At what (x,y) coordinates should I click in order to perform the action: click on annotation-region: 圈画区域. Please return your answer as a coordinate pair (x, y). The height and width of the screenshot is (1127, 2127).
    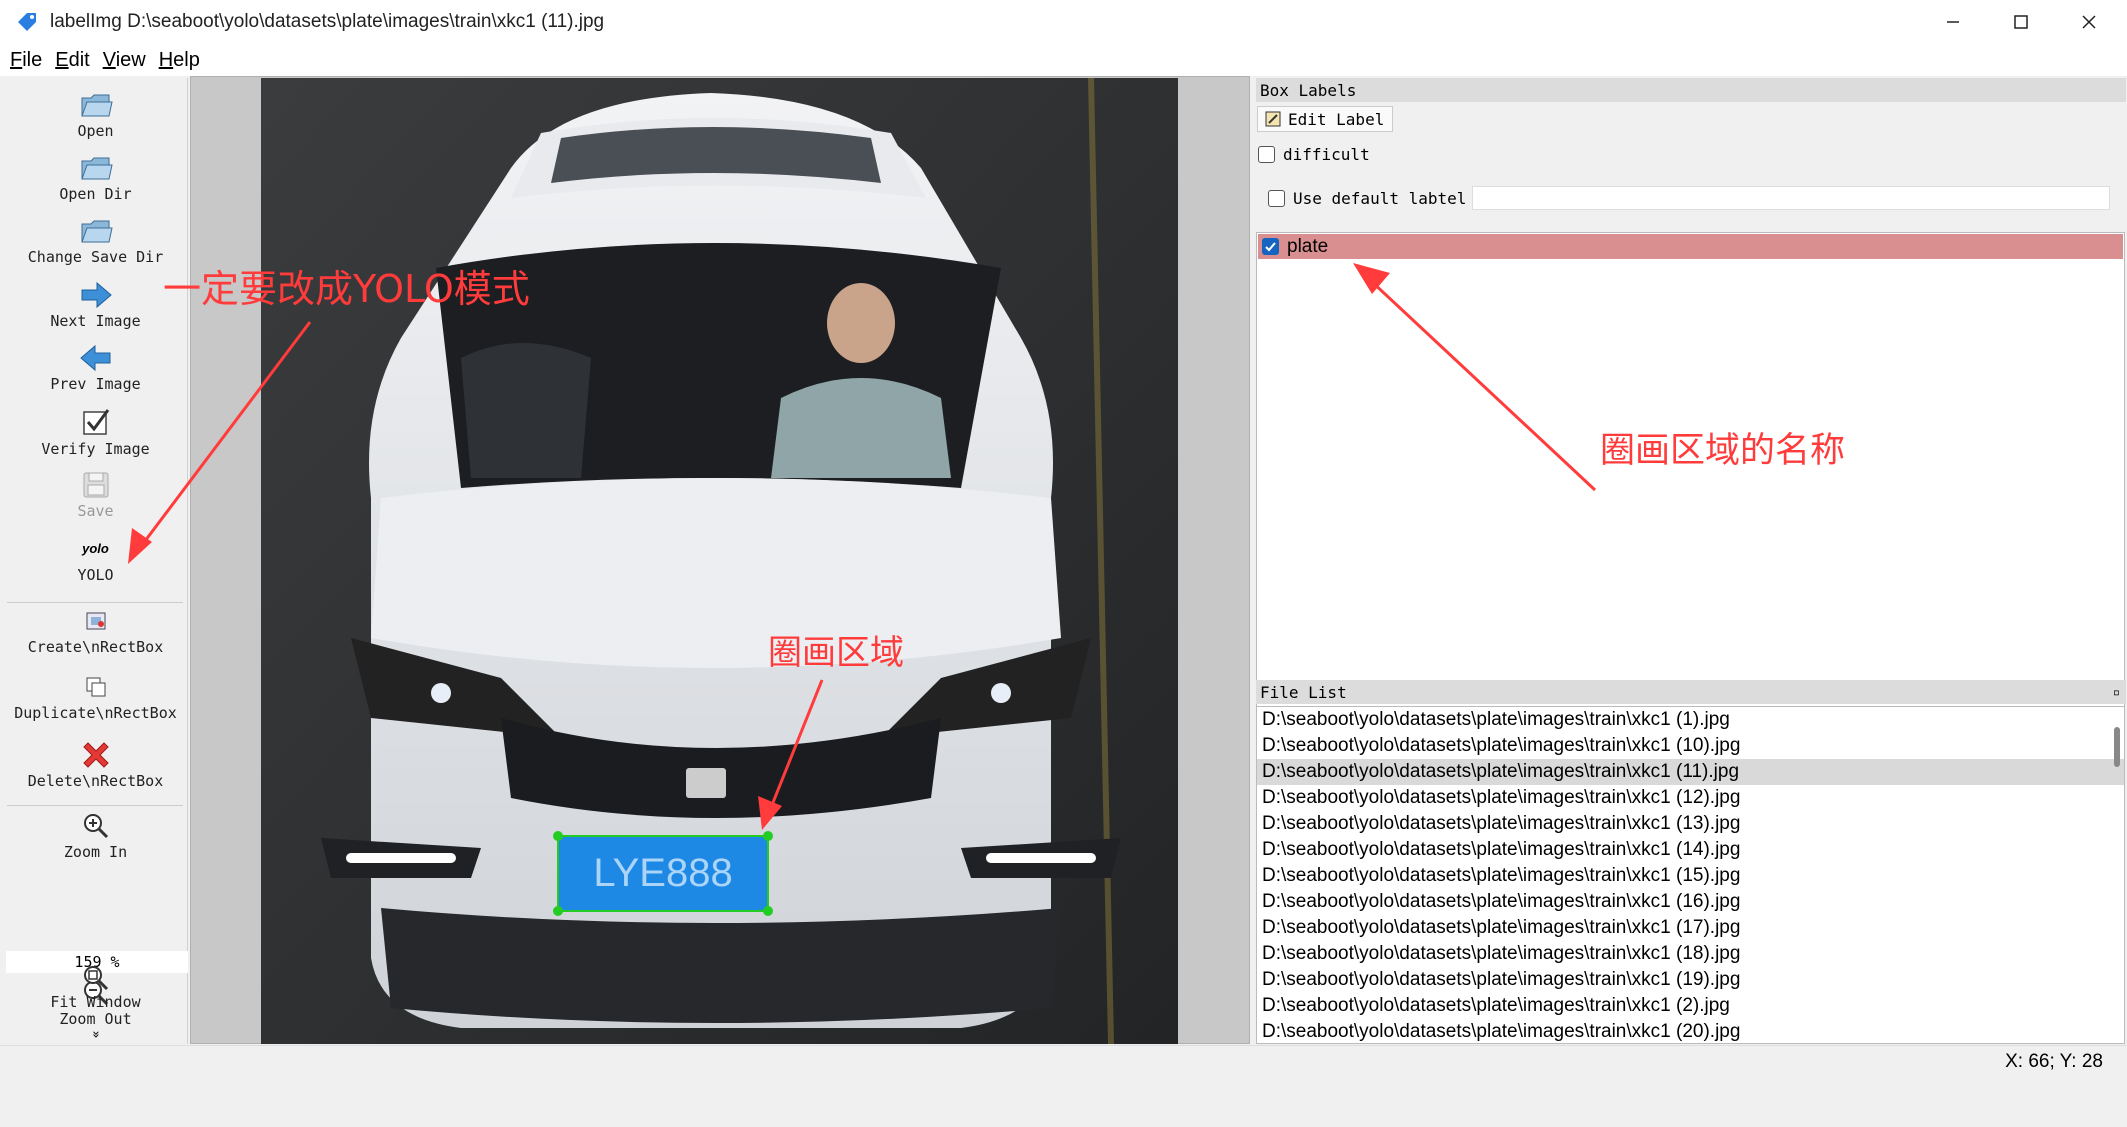
    Looking at the image, I should click on (836, 653).